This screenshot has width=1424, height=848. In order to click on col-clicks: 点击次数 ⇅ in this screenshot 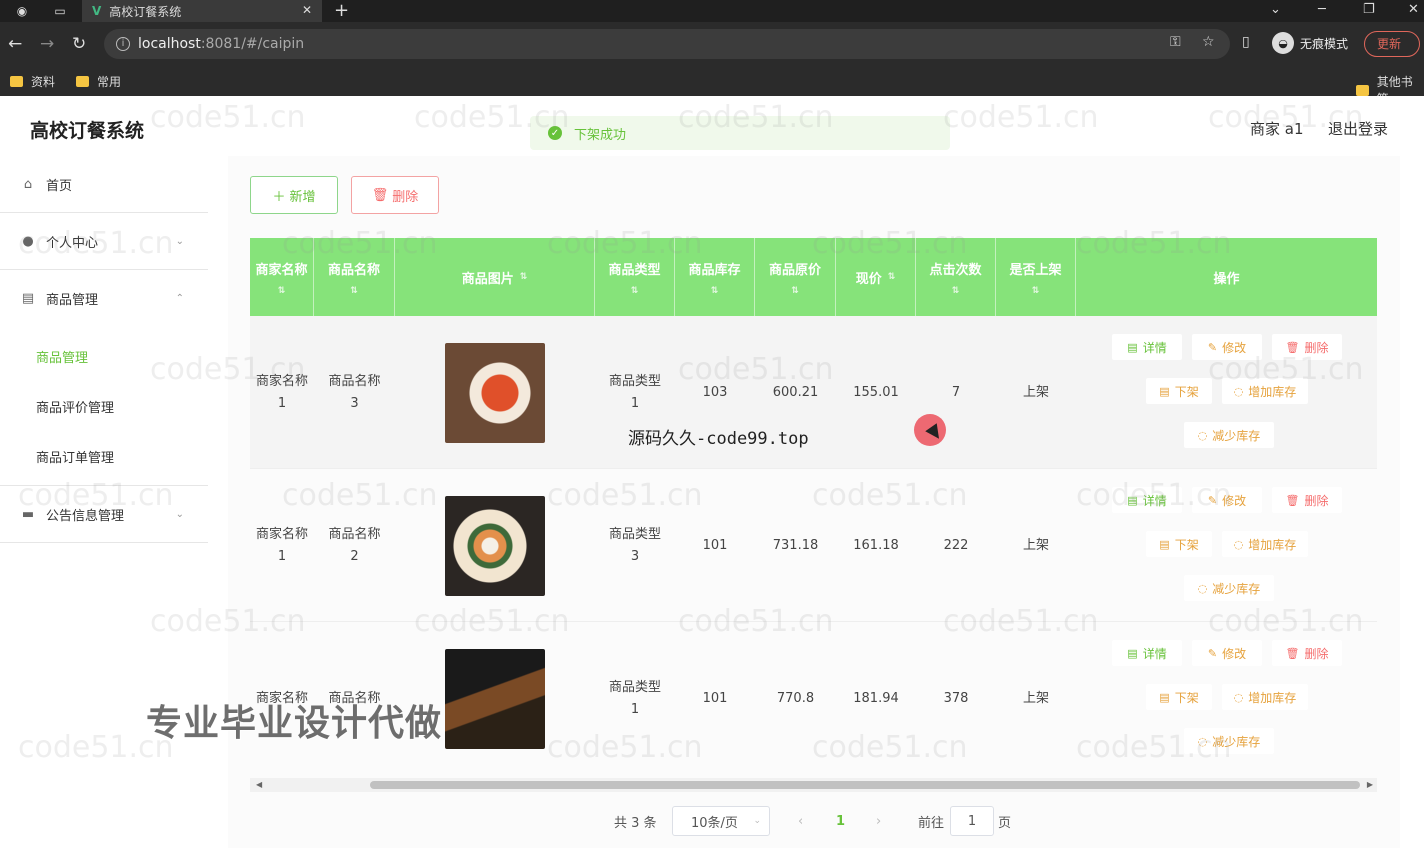, I will do `click(956, 277)`.